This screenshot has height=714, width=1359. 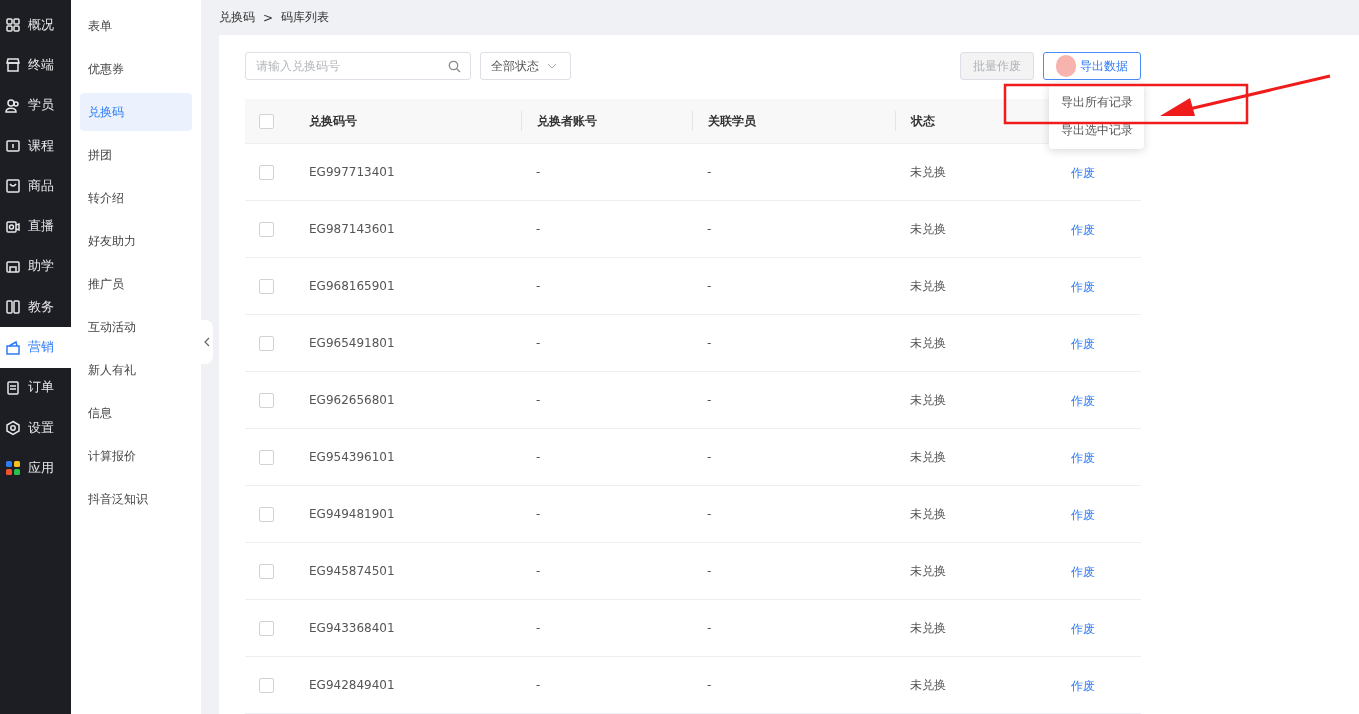 I want to click on submenu-item: 优惠券, so click(x=136, y=69).